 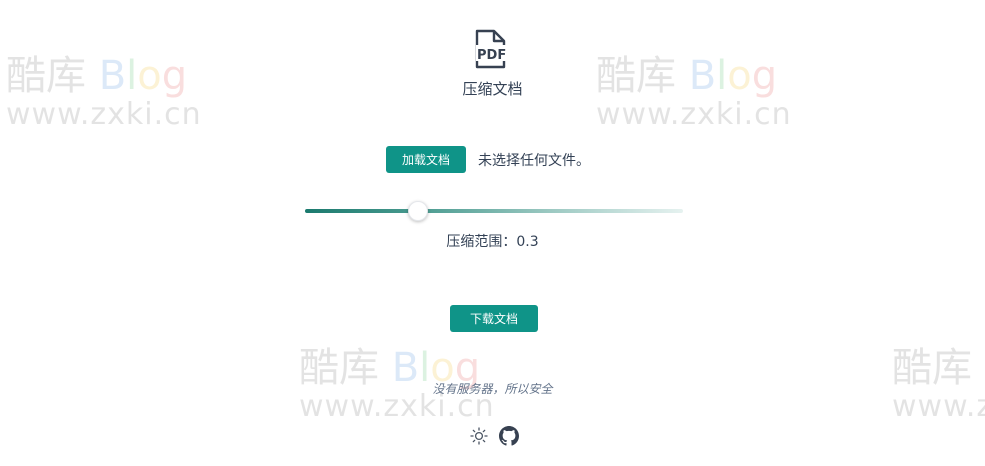 What do you see at coordinates (479, 436) in the screenshot?
I see `sun-icon` at bounding box center [479, 436].